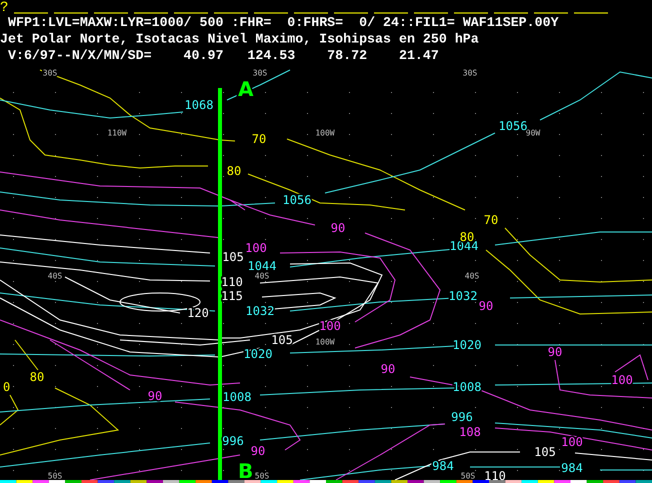 Image resolution: width=652 pixels, height=483 pixels. Describe the element at coordinates (262, 266) in the screenshot. I see `contour-label: 1044` at that location.